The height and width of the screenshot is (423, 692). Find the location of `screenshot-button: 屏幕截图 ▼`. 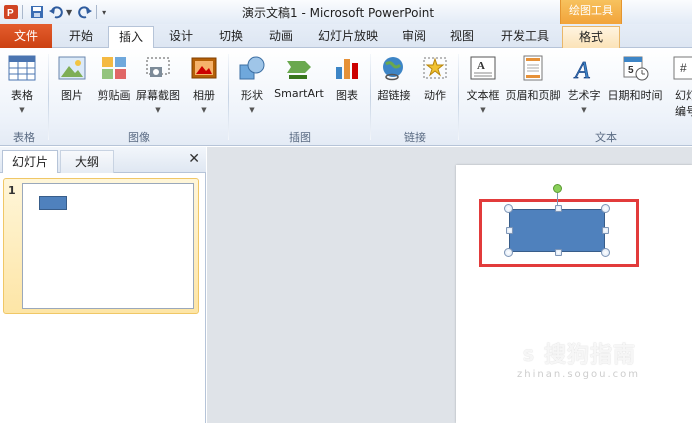

screenshot-button: 屏幕截图 ▼ is located at coordinates (158, 83).